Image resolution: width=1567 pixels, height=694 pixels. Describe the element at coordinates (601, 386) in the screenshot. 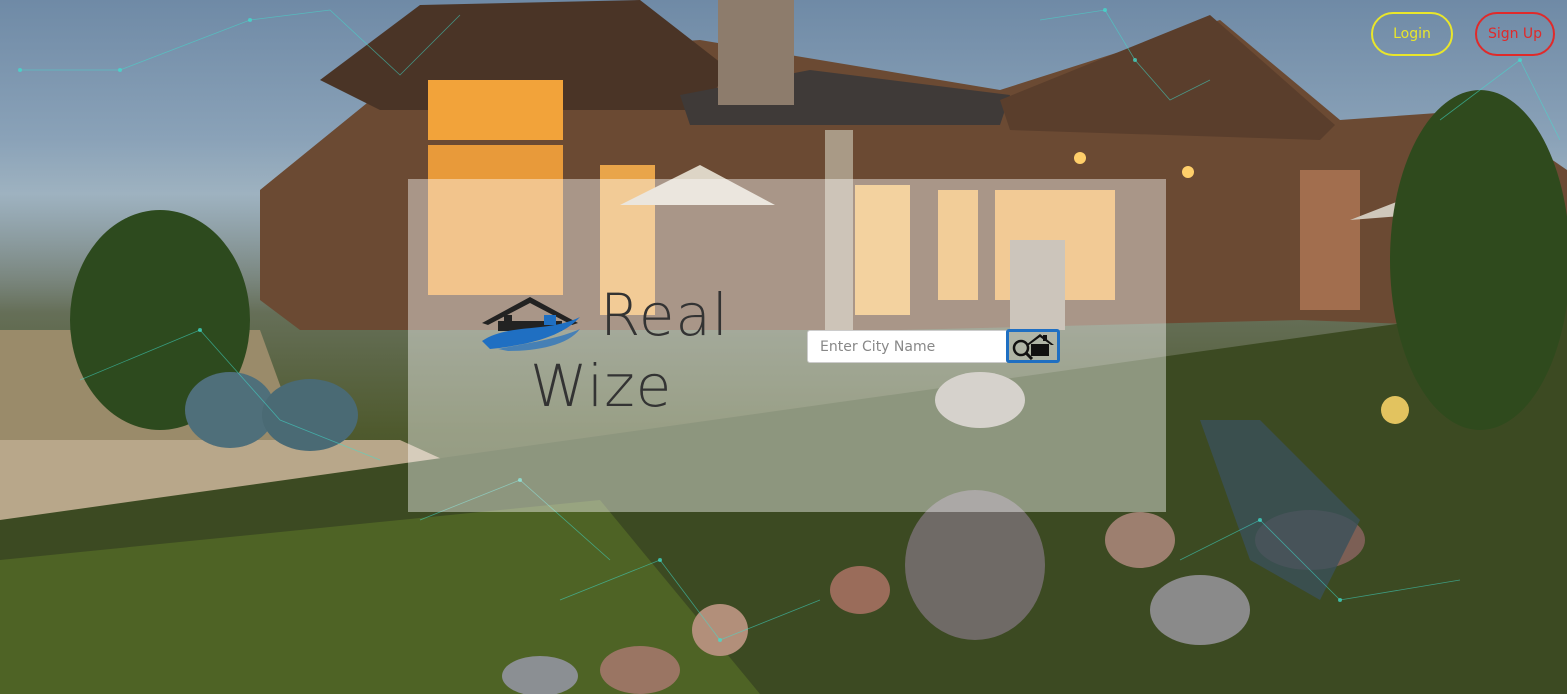

I see `brand-name-line2: Wize` at that location.